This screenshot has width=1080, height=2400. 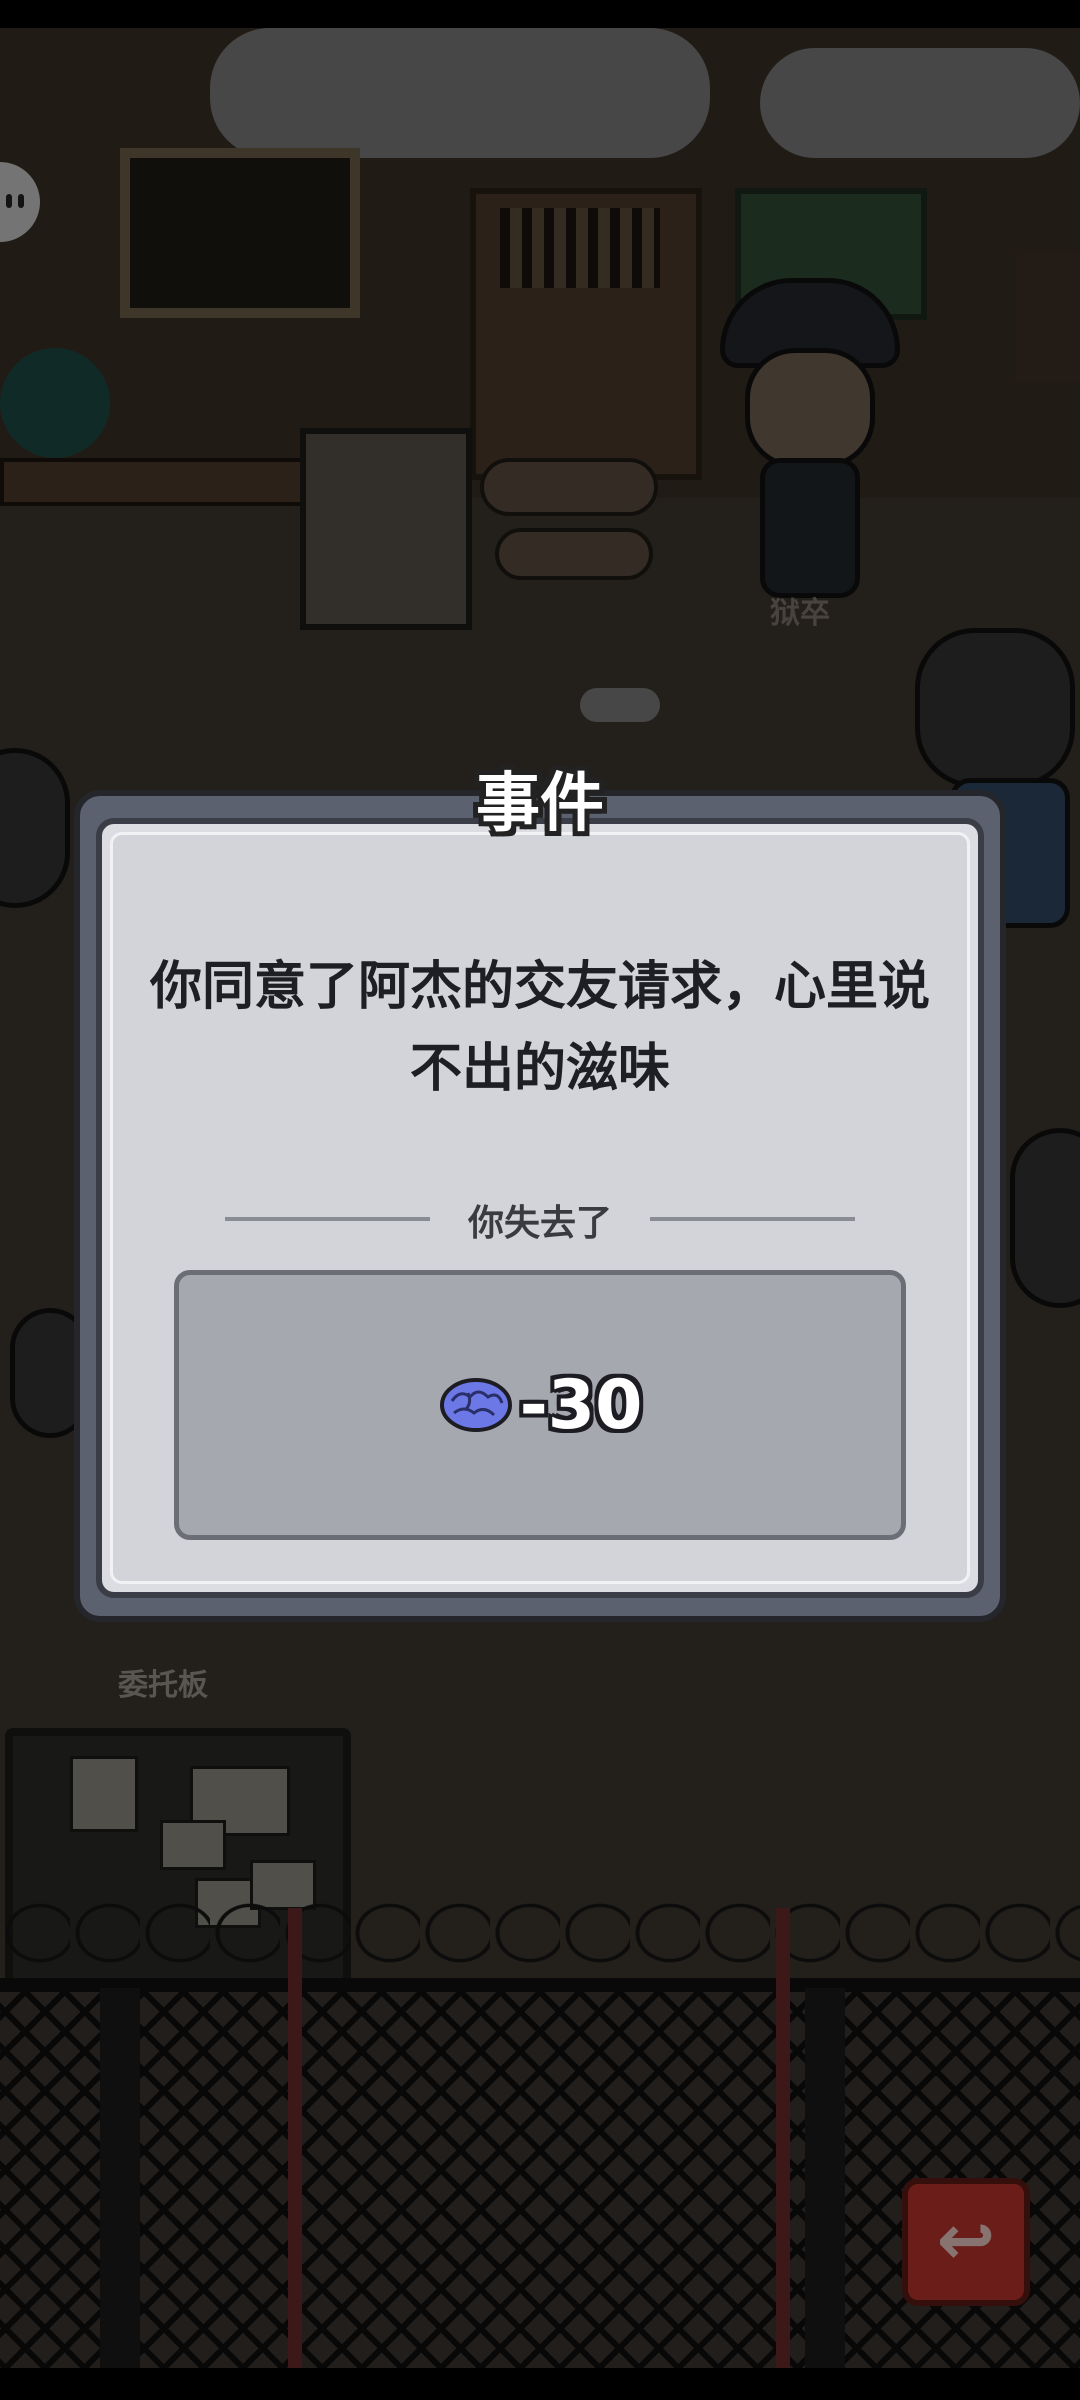 I want to click on dialog-title: 事件, so click(x=540, y=804).